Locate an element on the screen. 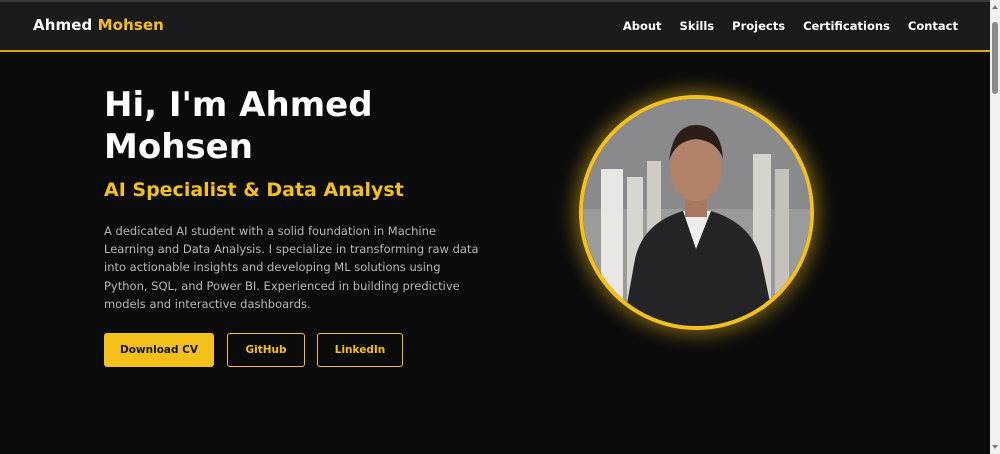 Image resolution: width=1000 pixels, height=454 pixels. brand-last-name: Mohsen is located at coordinates (130, 25).